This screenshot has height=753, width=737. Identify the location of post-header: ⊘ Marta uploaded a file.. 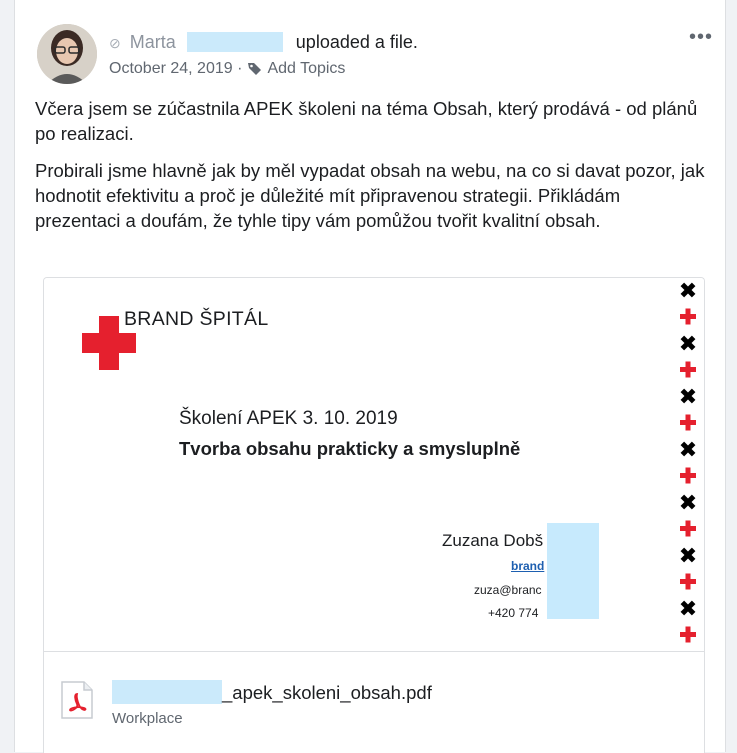
(263, 42).